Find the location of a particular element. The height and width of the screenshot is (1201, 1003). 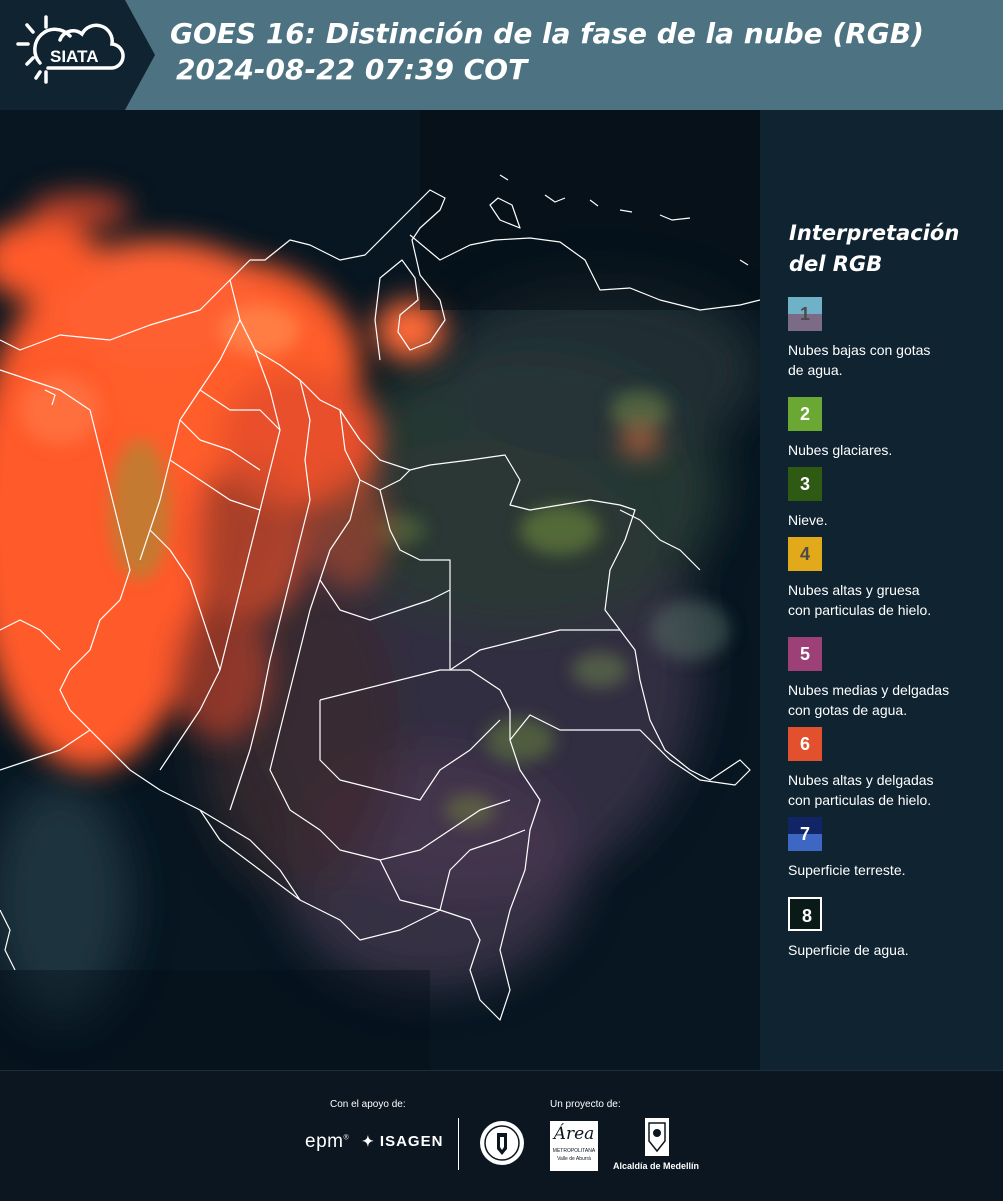

legend-label-line1: Nubes bajas con gotas is located at coordinates (859, 350).